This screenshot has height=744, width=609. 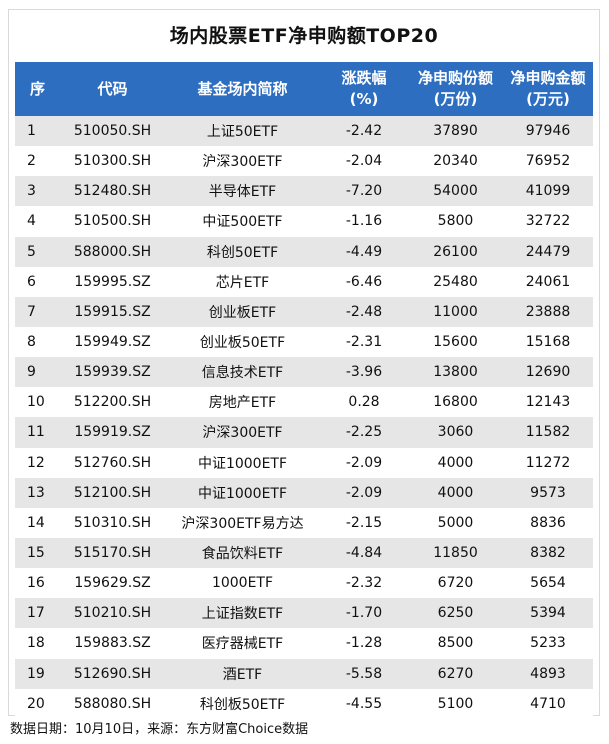 I want to click on cell-net-shares: 6250, so click(x=455, y=613).